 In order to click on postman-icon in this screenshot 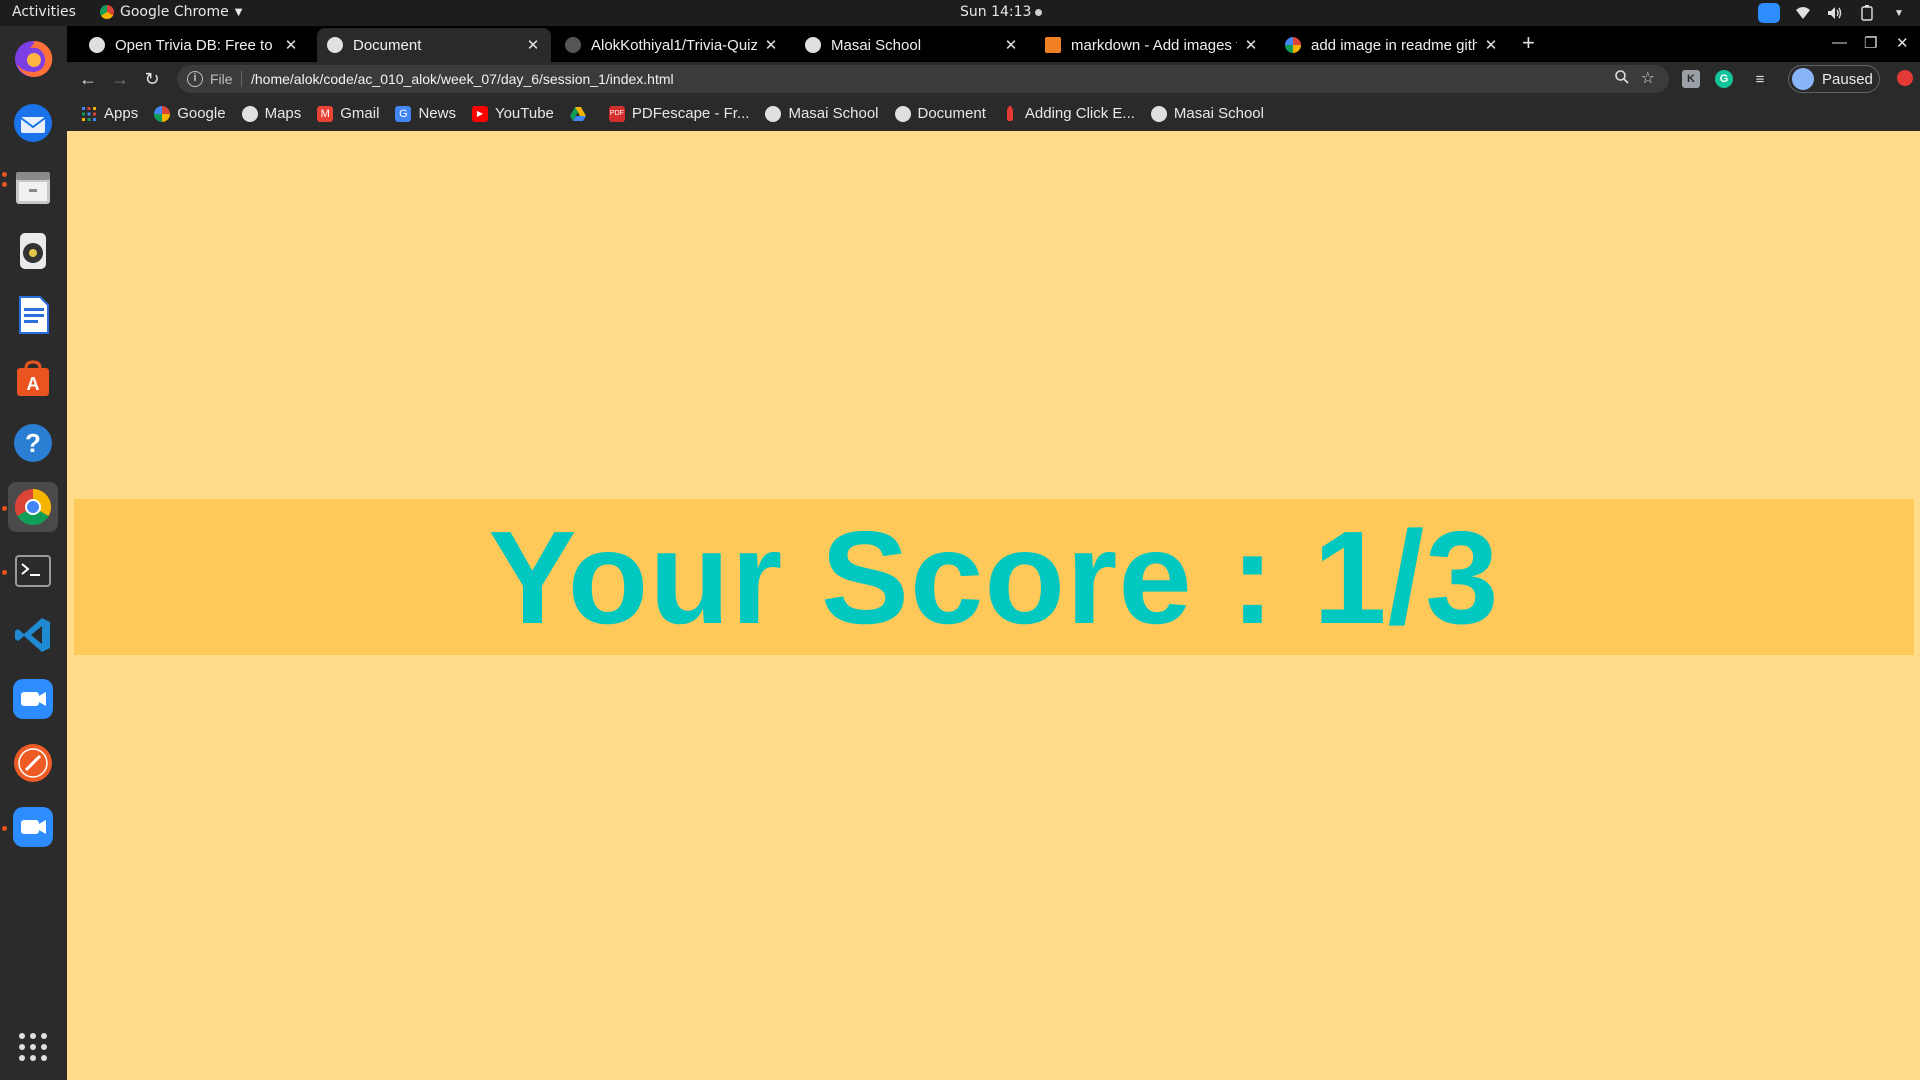, I will do `click(33, 763)`.